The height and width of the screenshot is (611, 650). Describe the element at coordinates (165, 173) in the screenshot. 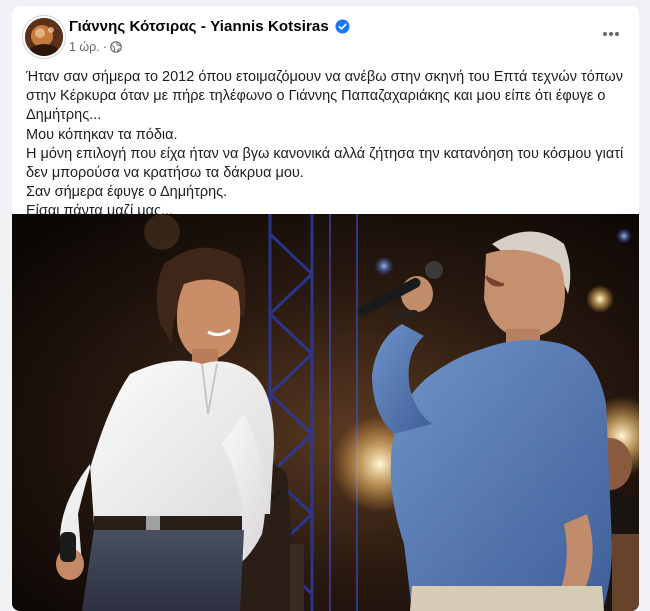

I see `post-text-line: δεν μπορούσα να κρατήσω τα δάκρυα μου.` at that location.